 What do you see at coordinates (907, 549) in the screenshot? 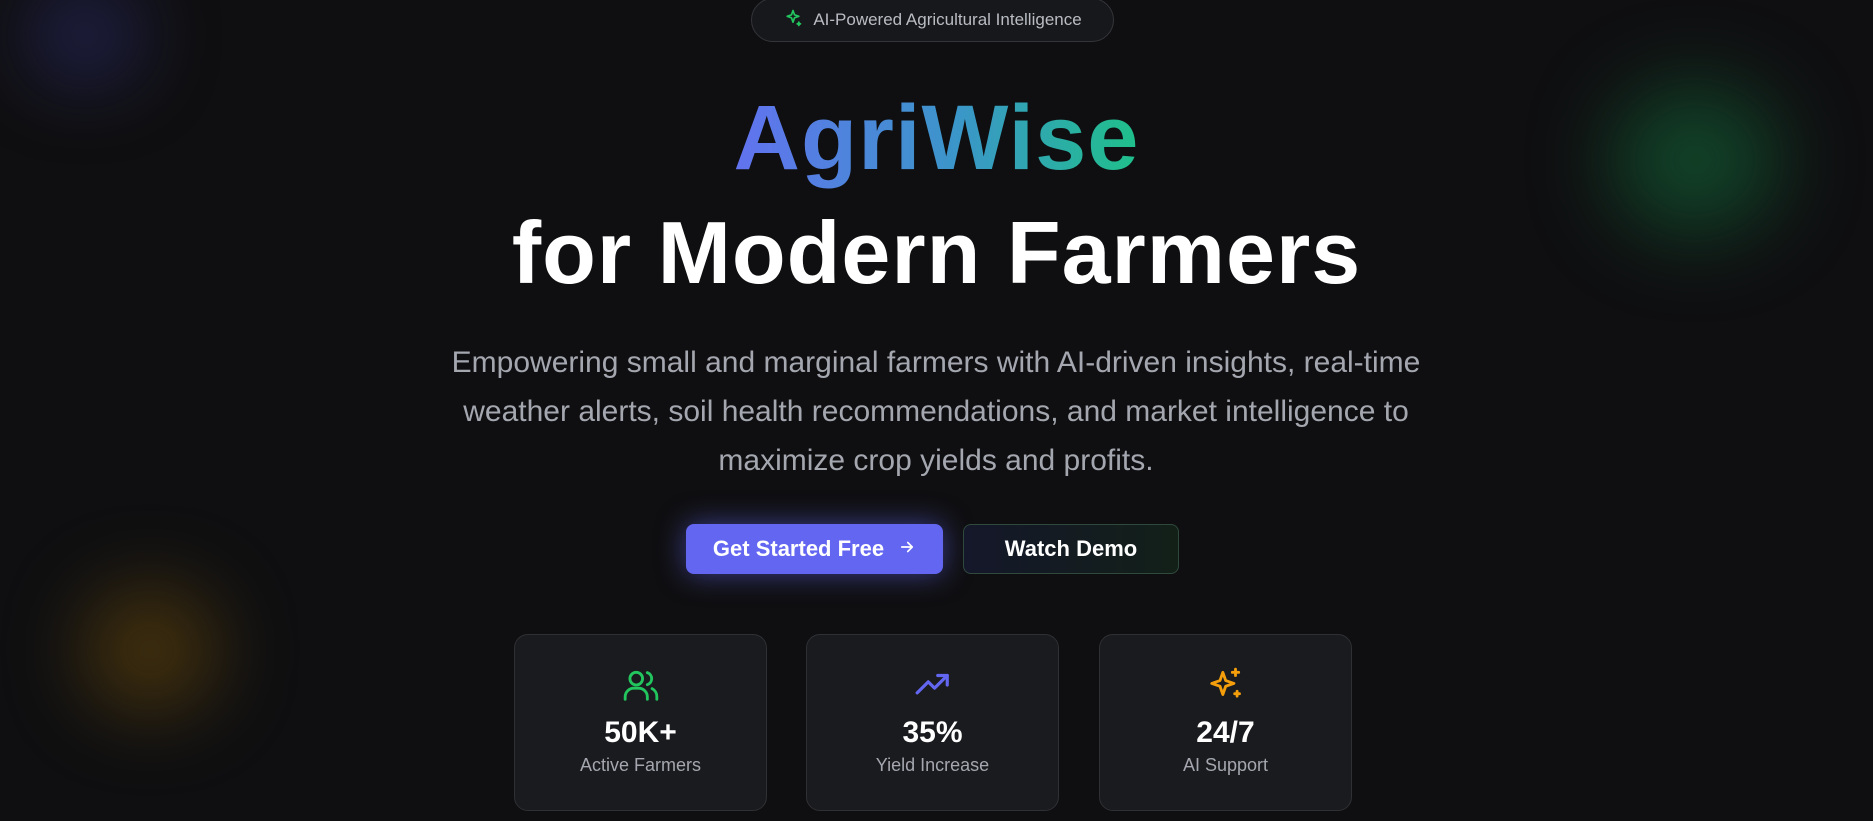
I see `arrow-right-icon` at bounding box center [907, 549].